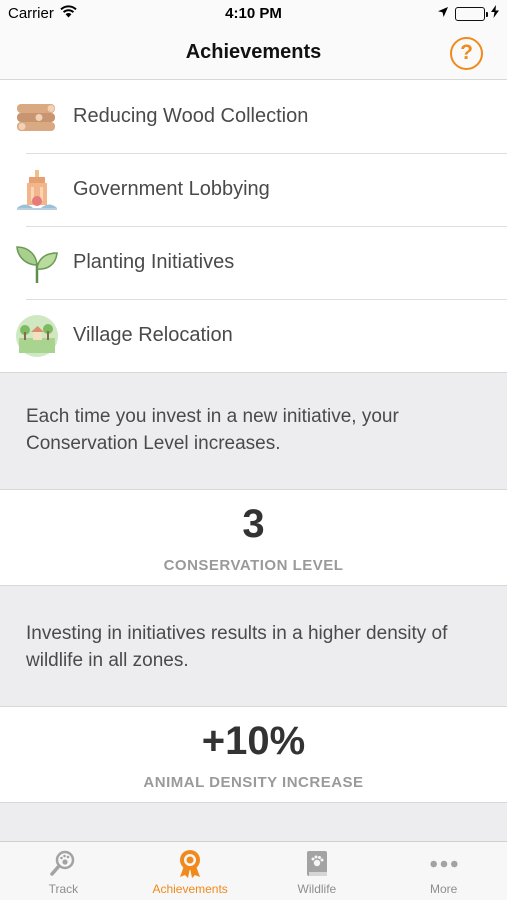  I want to click on conservation-level-label: CONSERVATION LEVEL, so click(253, 565).